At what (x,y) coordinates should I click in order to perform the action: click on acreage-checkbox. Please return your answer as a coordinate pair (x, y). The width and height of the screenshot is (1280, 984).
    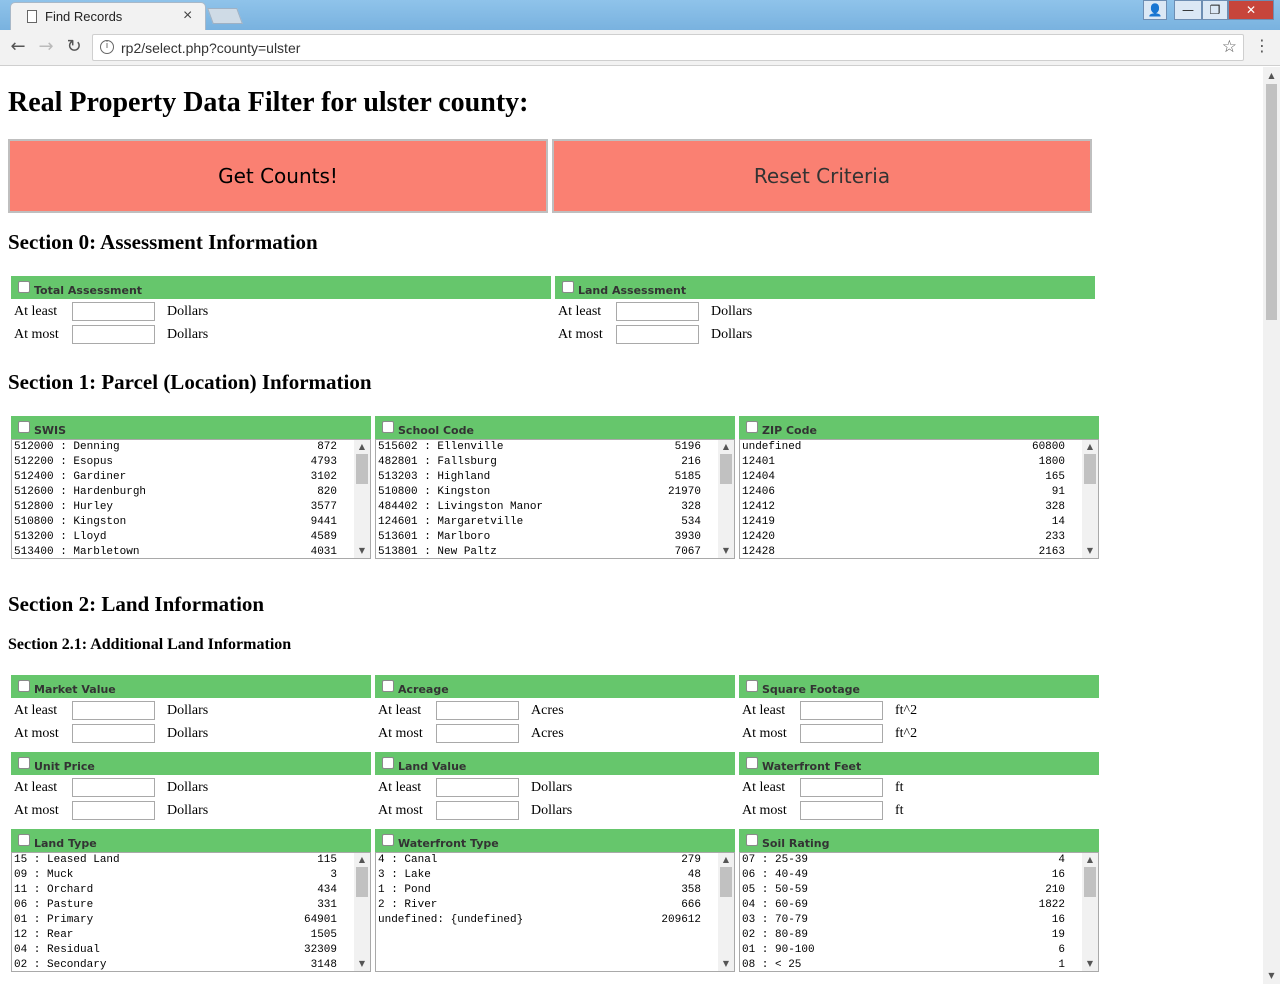
    Looking at the image, I should click on (388, 686).